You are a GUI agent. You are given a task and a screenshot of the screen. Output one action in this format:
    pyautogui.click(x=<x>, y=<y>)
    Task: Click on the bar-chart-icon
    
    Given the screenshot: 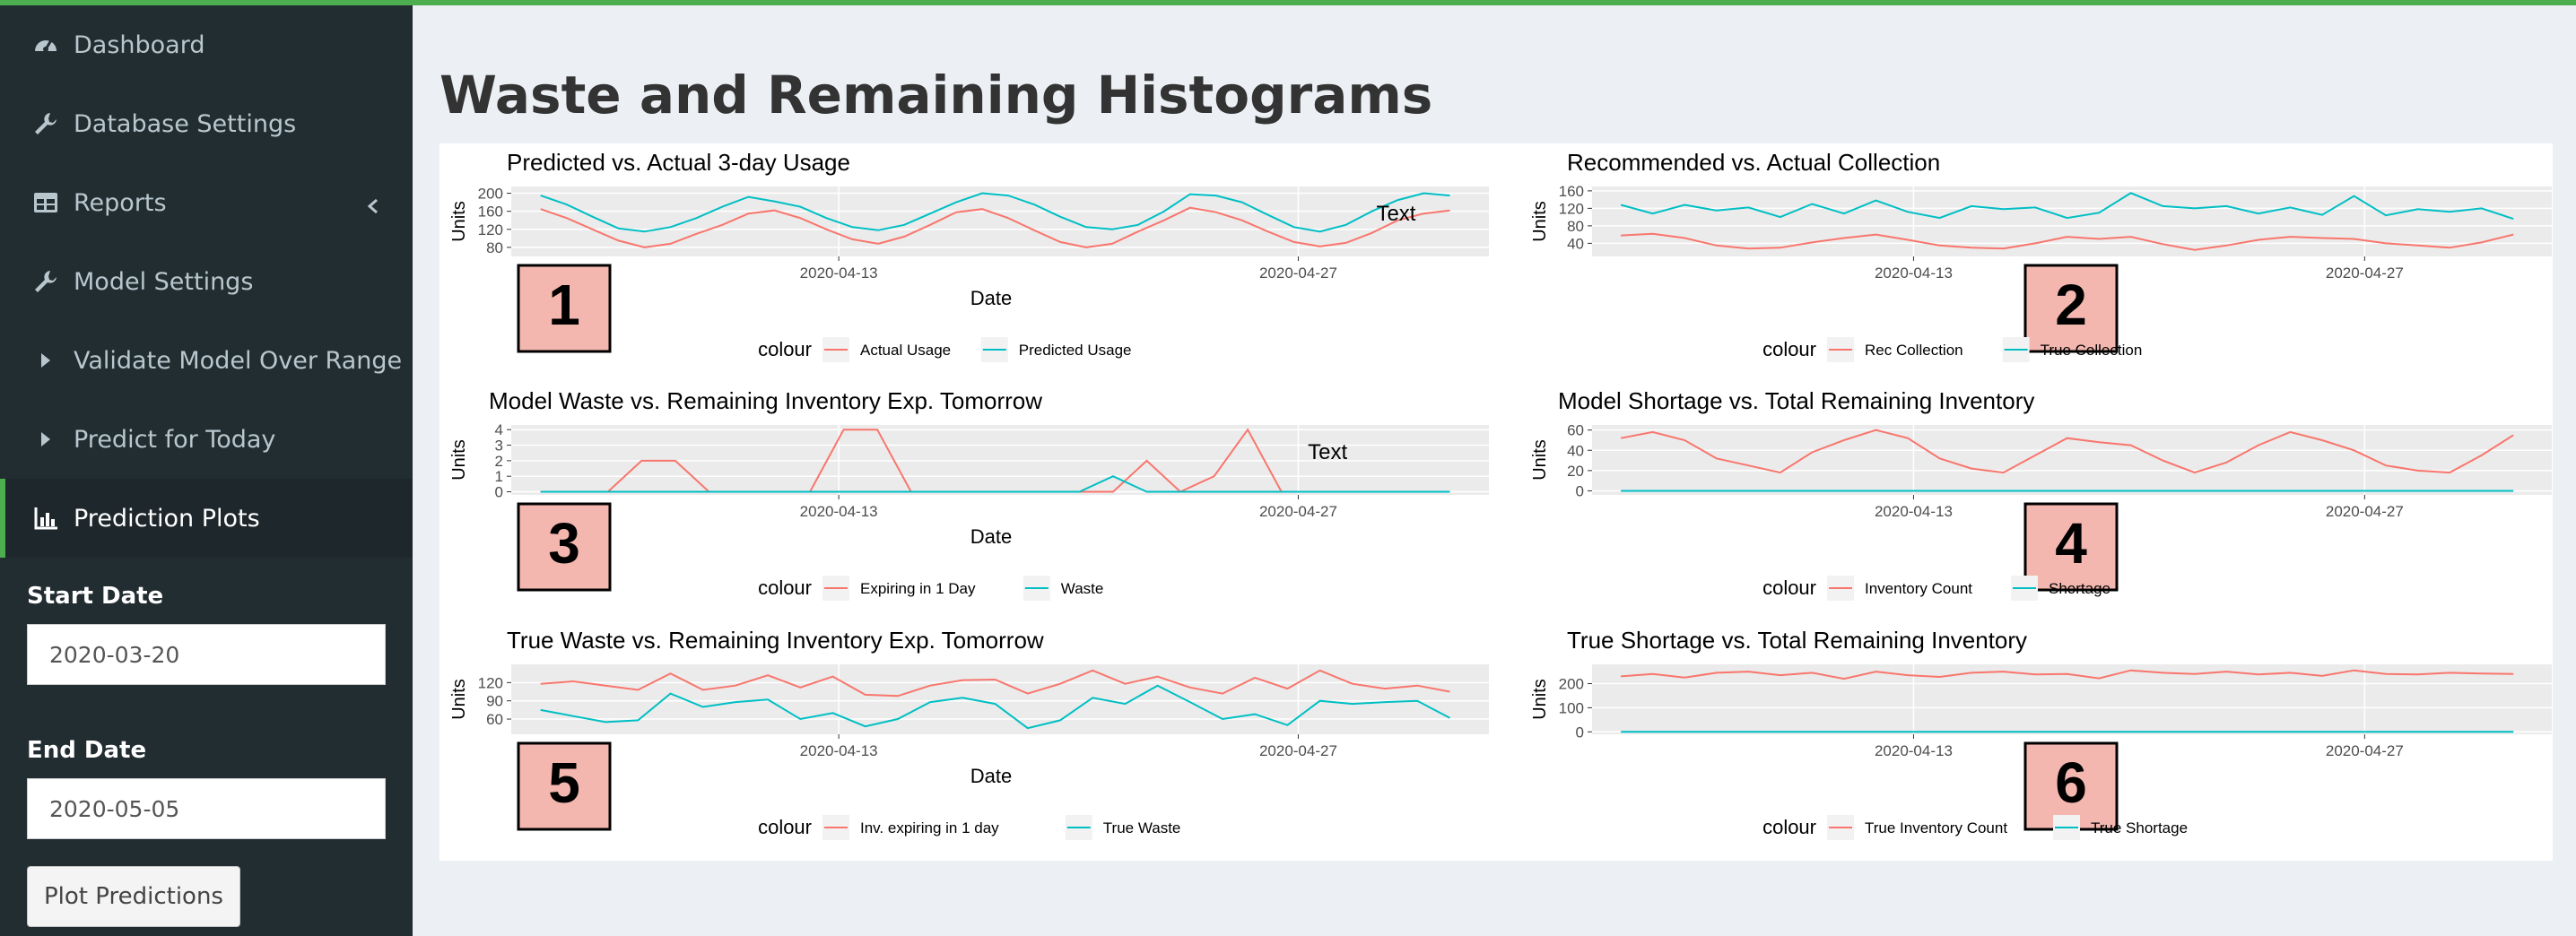 What is the action you would take?
    pyautogui.click(x=45, y=518)
    